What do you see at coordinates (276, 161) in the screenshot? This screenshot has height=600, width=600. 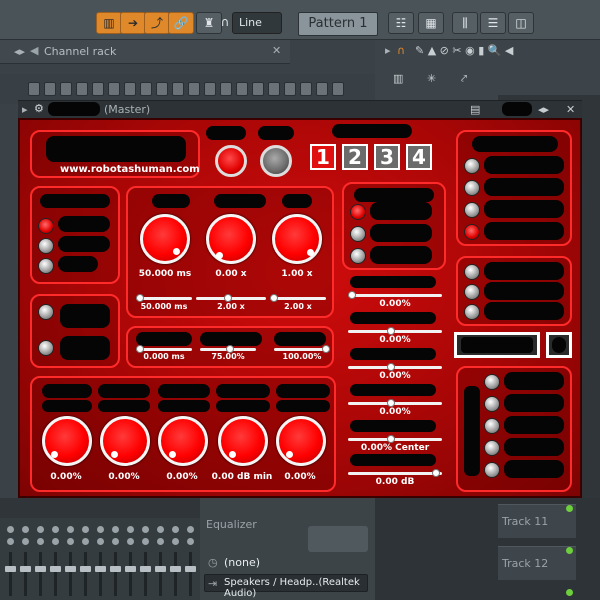 I see `stop-button` at bounding box center [276, 161].